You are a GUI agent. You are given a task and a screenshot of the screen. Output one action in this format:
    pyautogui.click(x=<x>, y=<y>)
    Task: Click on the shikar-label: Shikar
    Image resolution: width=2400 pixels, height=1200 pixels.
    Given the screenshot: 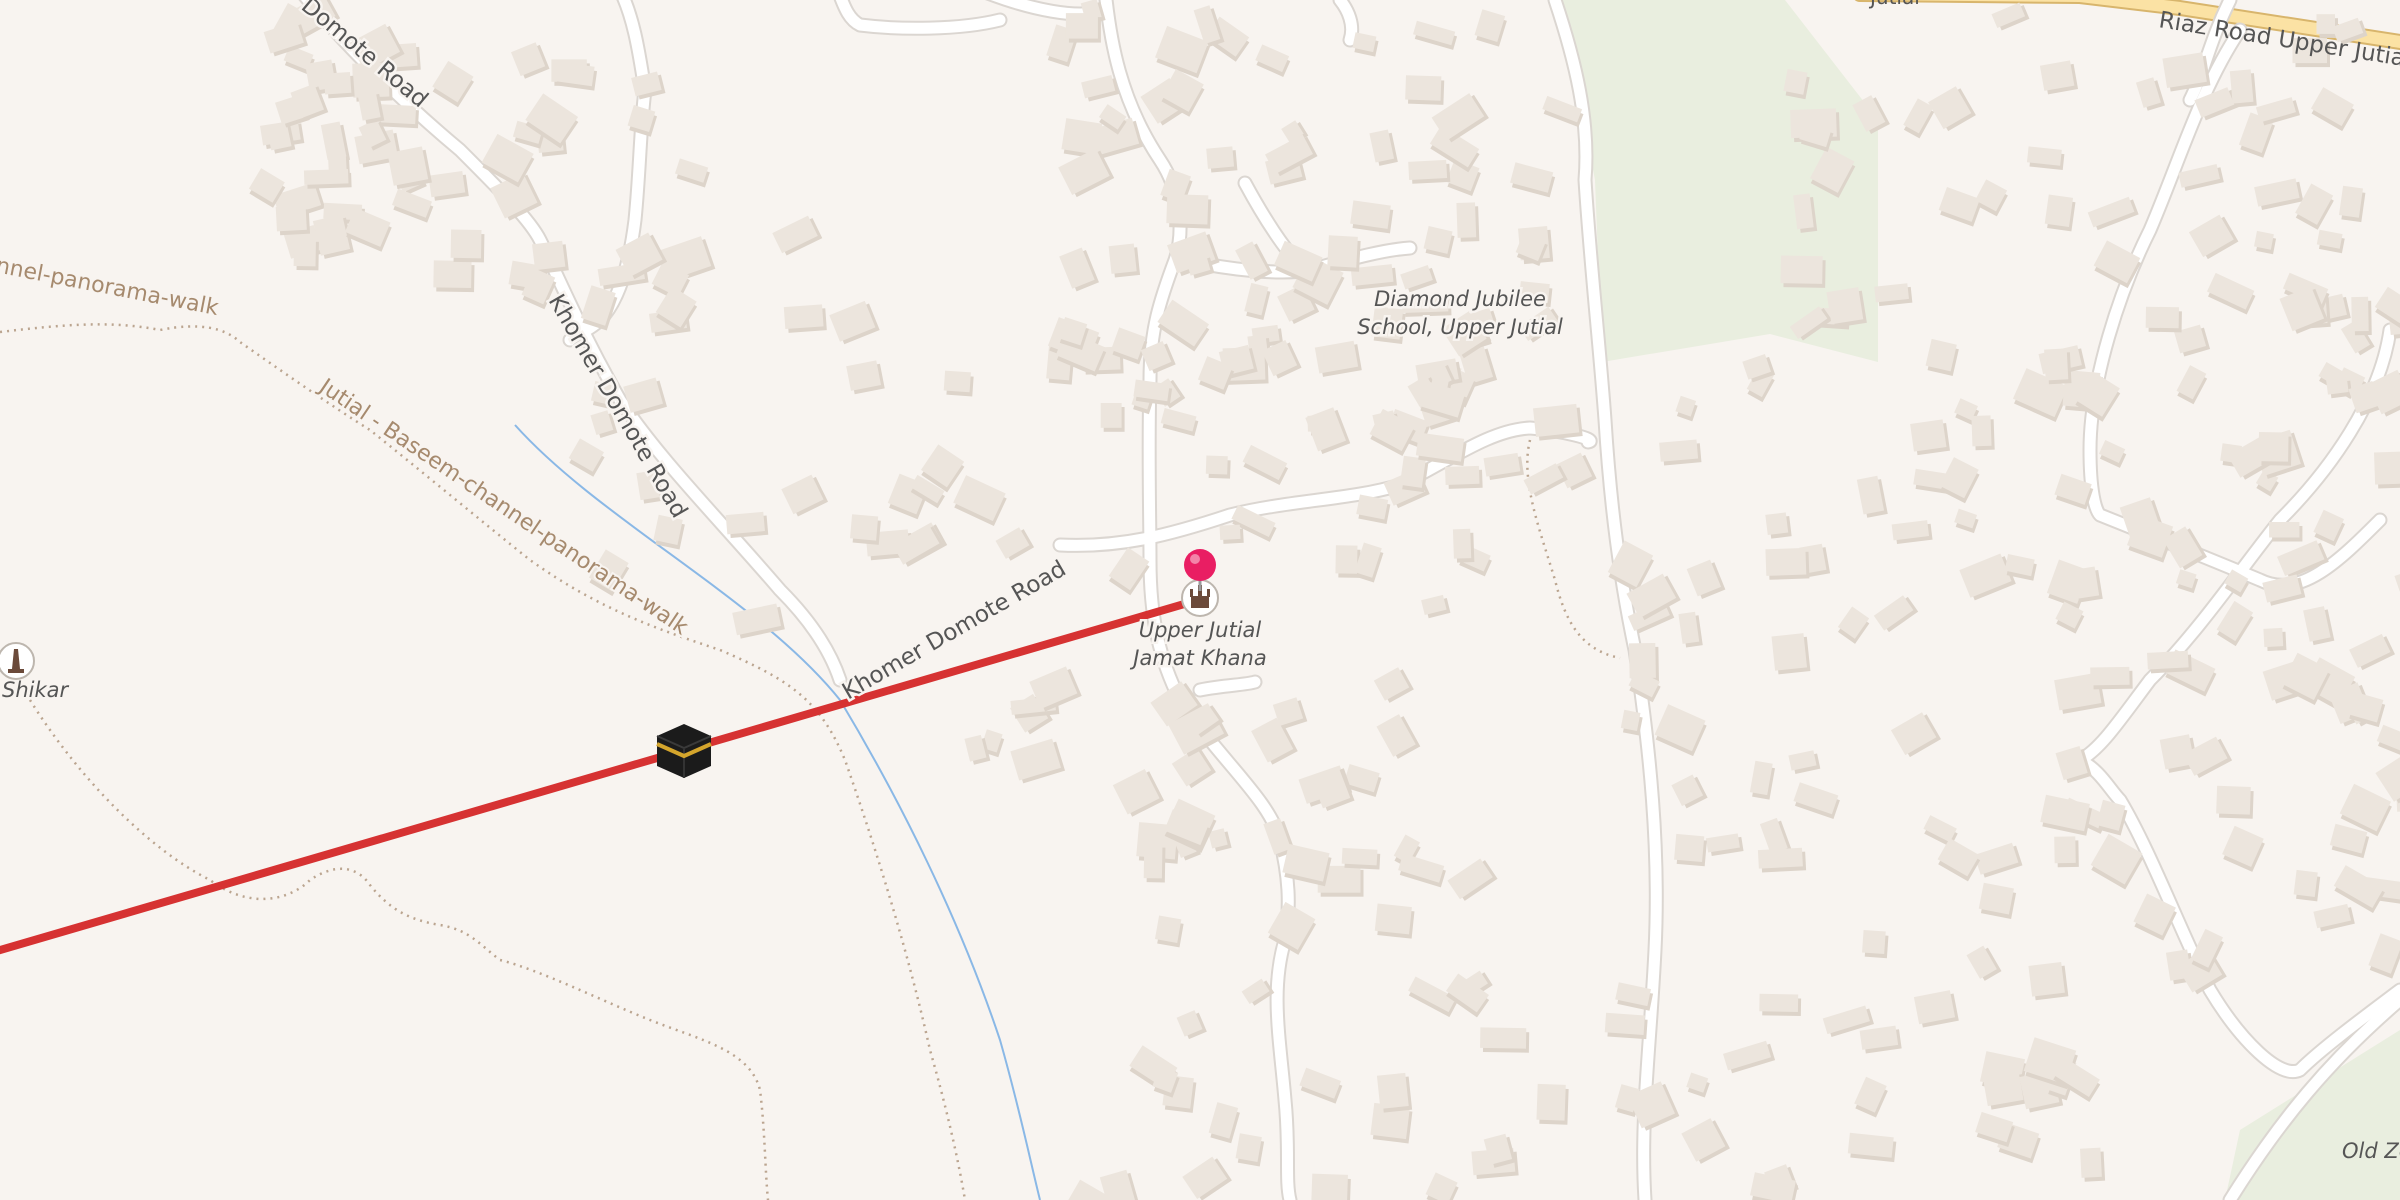 What is the action you would take?
    pyautogui.click(x=36, y=690)
    